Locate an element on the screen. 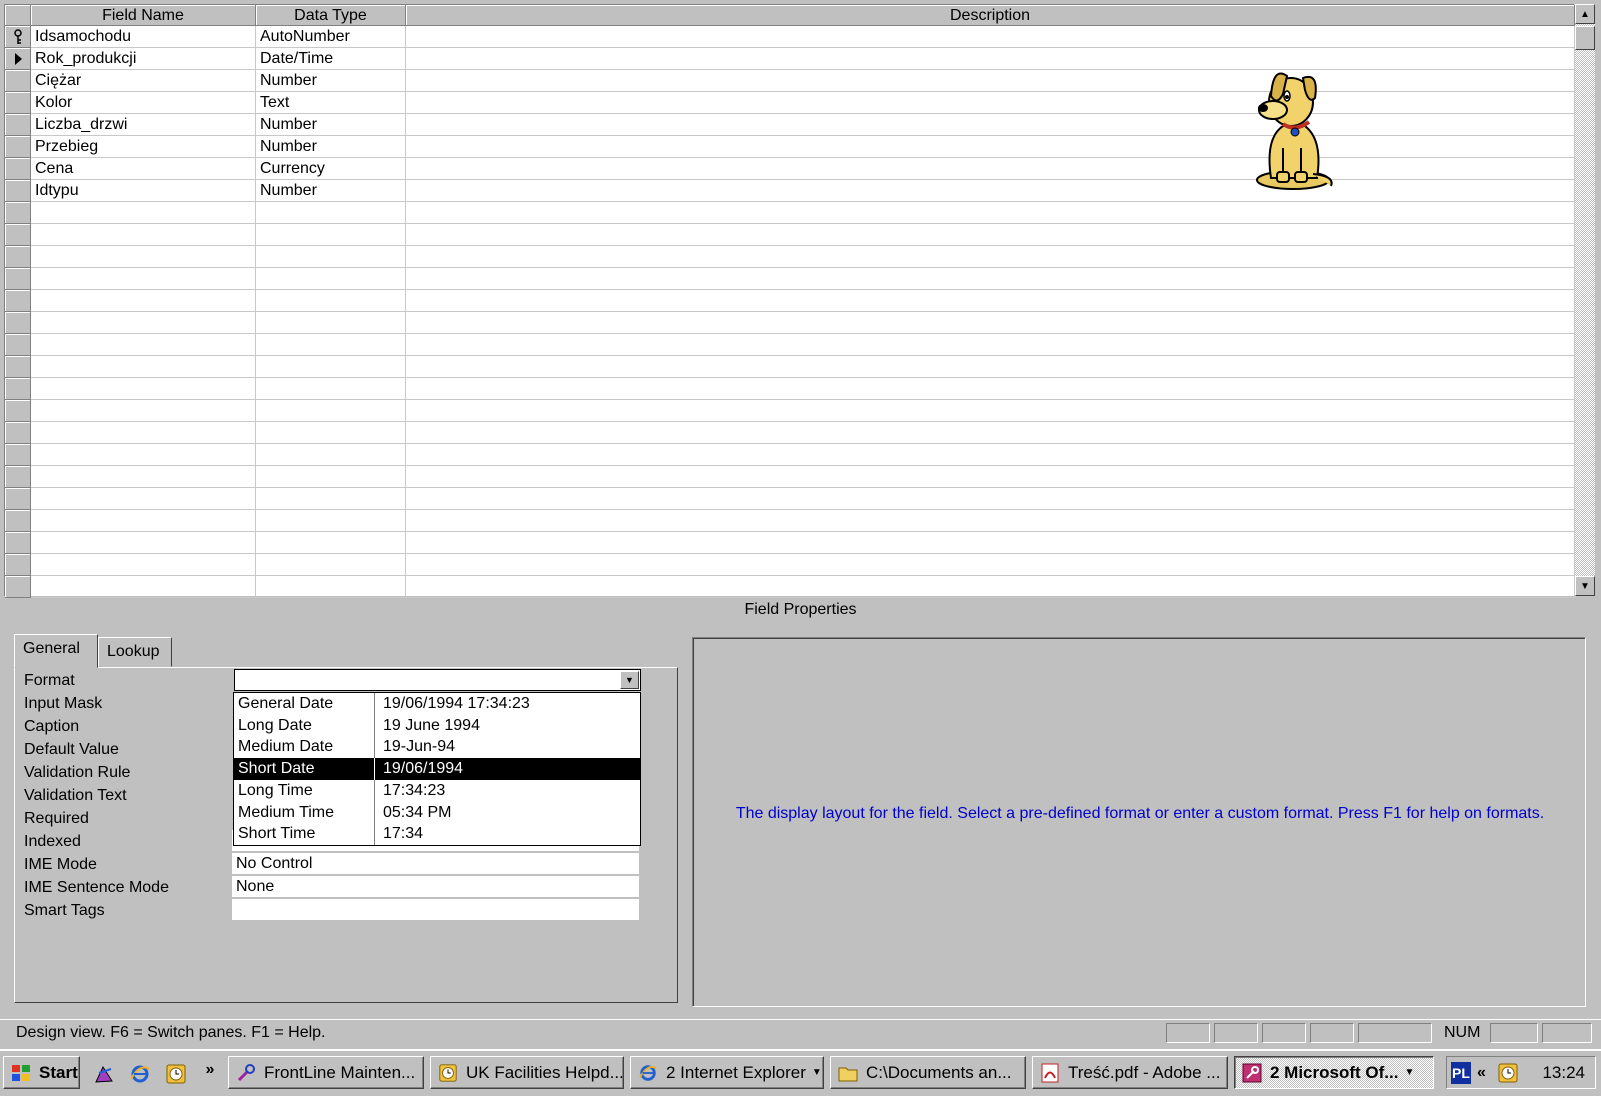 This screenshot has width=1601, height=1096. field-name-cell: Rok_produkcji is located at coordinates (143, 59).